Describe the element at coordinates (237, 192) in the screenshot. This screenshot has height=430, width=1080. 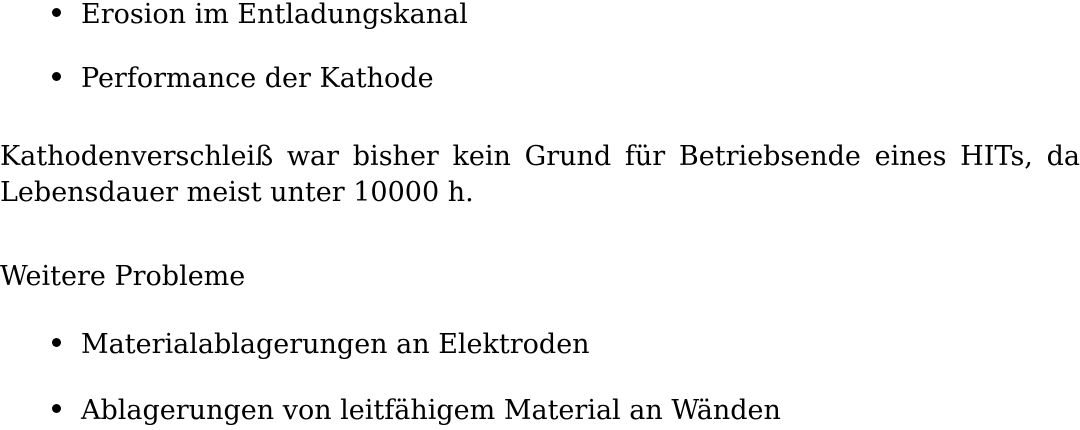
I see `paragraph-line: Lebensdauer meist unter 10000 h.` at that location.